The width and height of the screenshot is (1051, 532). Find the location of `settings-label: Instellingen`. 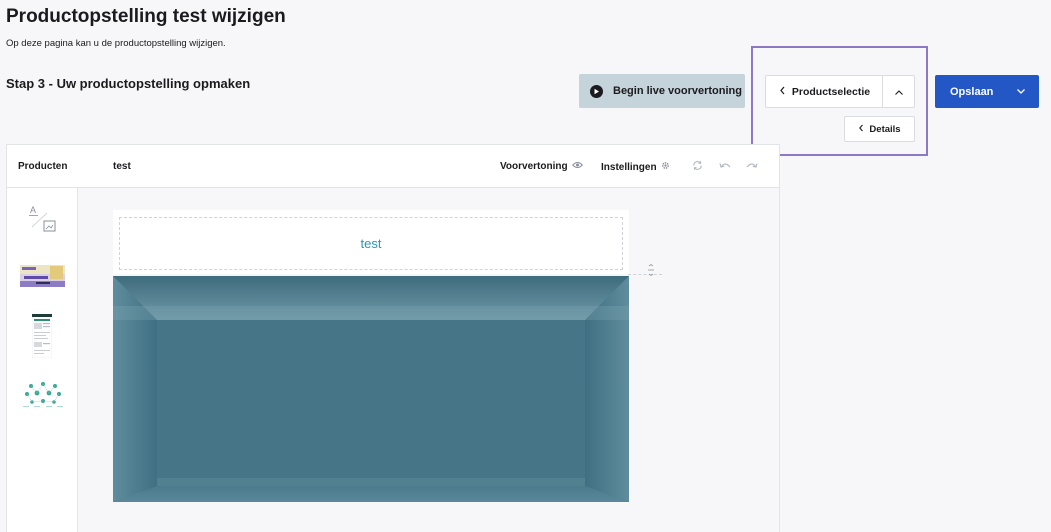

settings-label: Instellingen is located at coordinates (629, 167).